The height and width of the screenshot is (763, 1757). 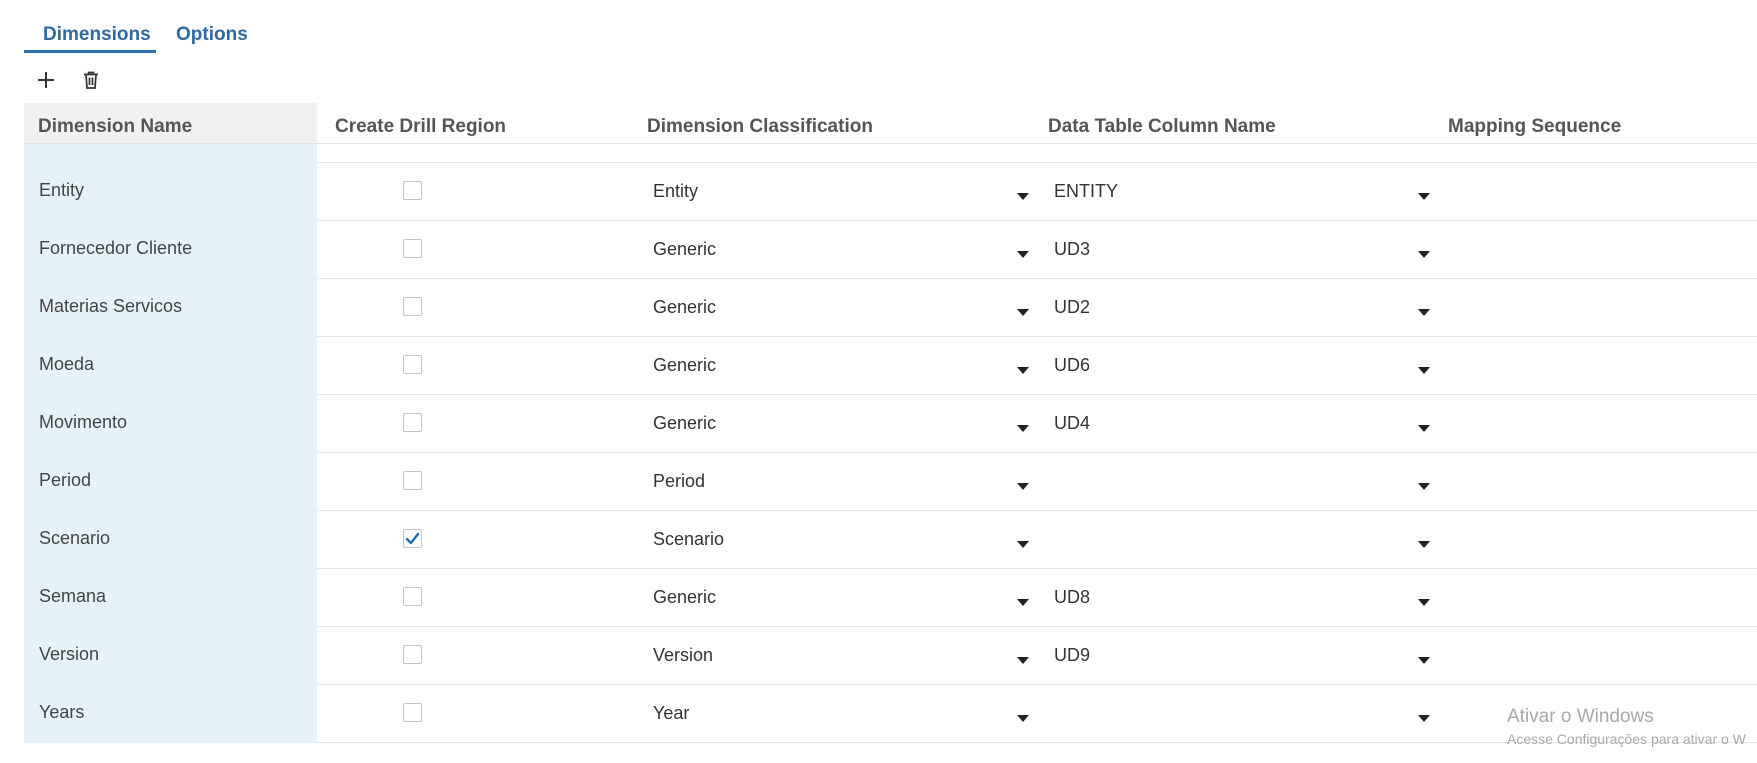 I want to click on column-name-value: UD6, so click(x=1072, y=365).